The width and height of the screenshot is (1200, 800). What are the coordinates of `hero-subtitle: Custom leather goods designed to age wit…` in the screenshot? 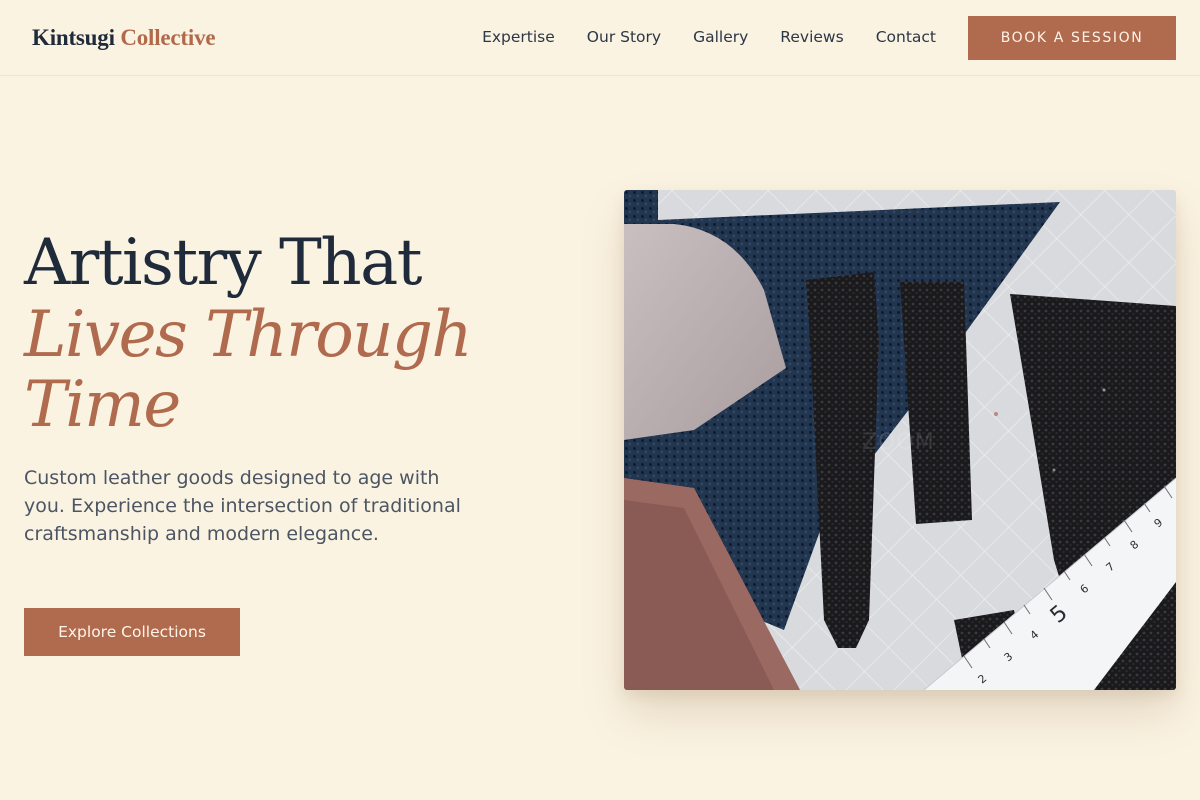 It's located at (242, 506).